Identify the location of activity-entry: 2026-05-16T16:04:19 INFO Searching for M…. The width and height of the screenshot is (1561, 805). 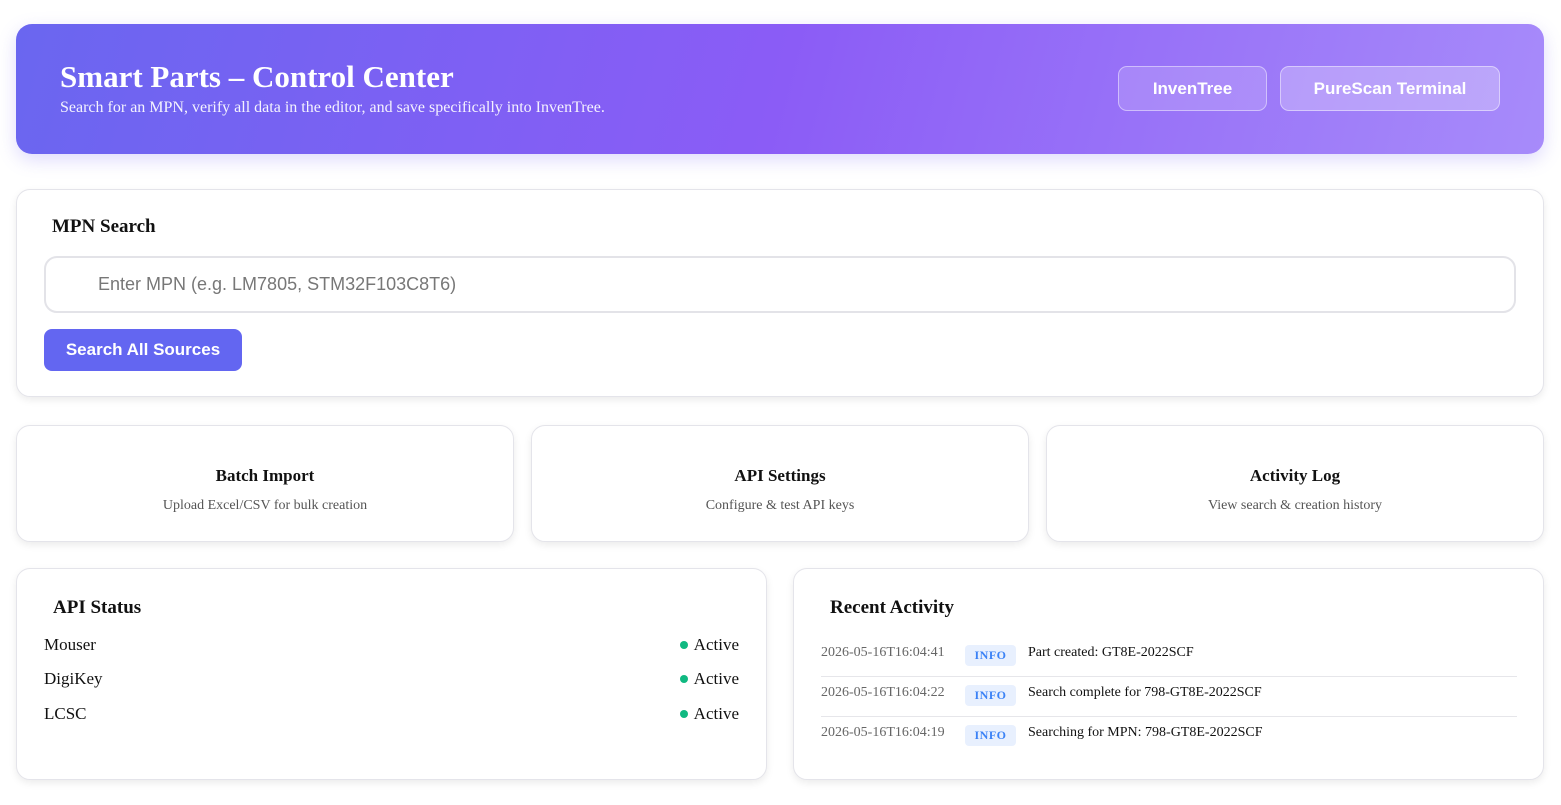
(1169, 737).